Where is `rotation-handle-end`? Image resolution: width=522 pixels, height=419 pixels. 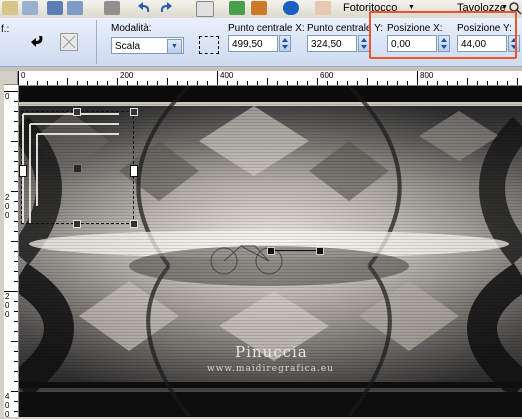
rotation-handle-end is located at coordinates (320, 251).